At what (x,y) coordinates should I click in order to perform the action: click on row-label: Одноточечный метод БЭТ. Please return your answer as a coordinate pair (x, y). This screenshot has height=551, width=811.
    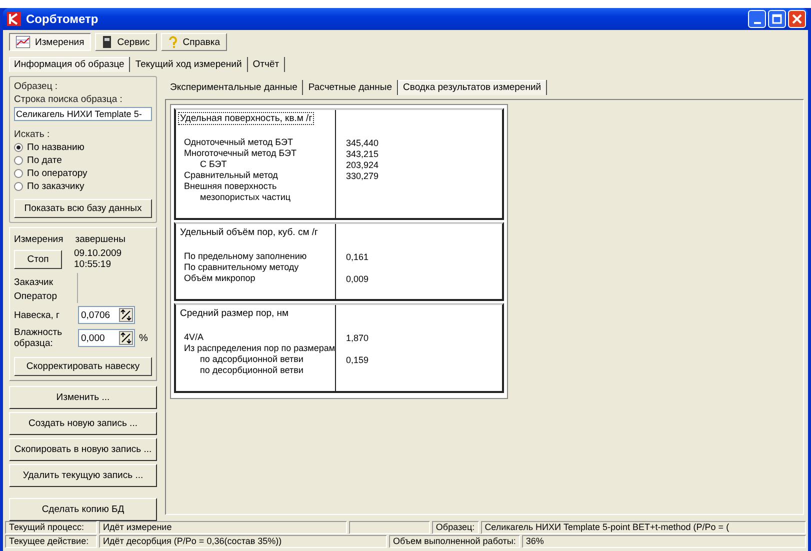
    Looking at the image, I should click on (239, 142).